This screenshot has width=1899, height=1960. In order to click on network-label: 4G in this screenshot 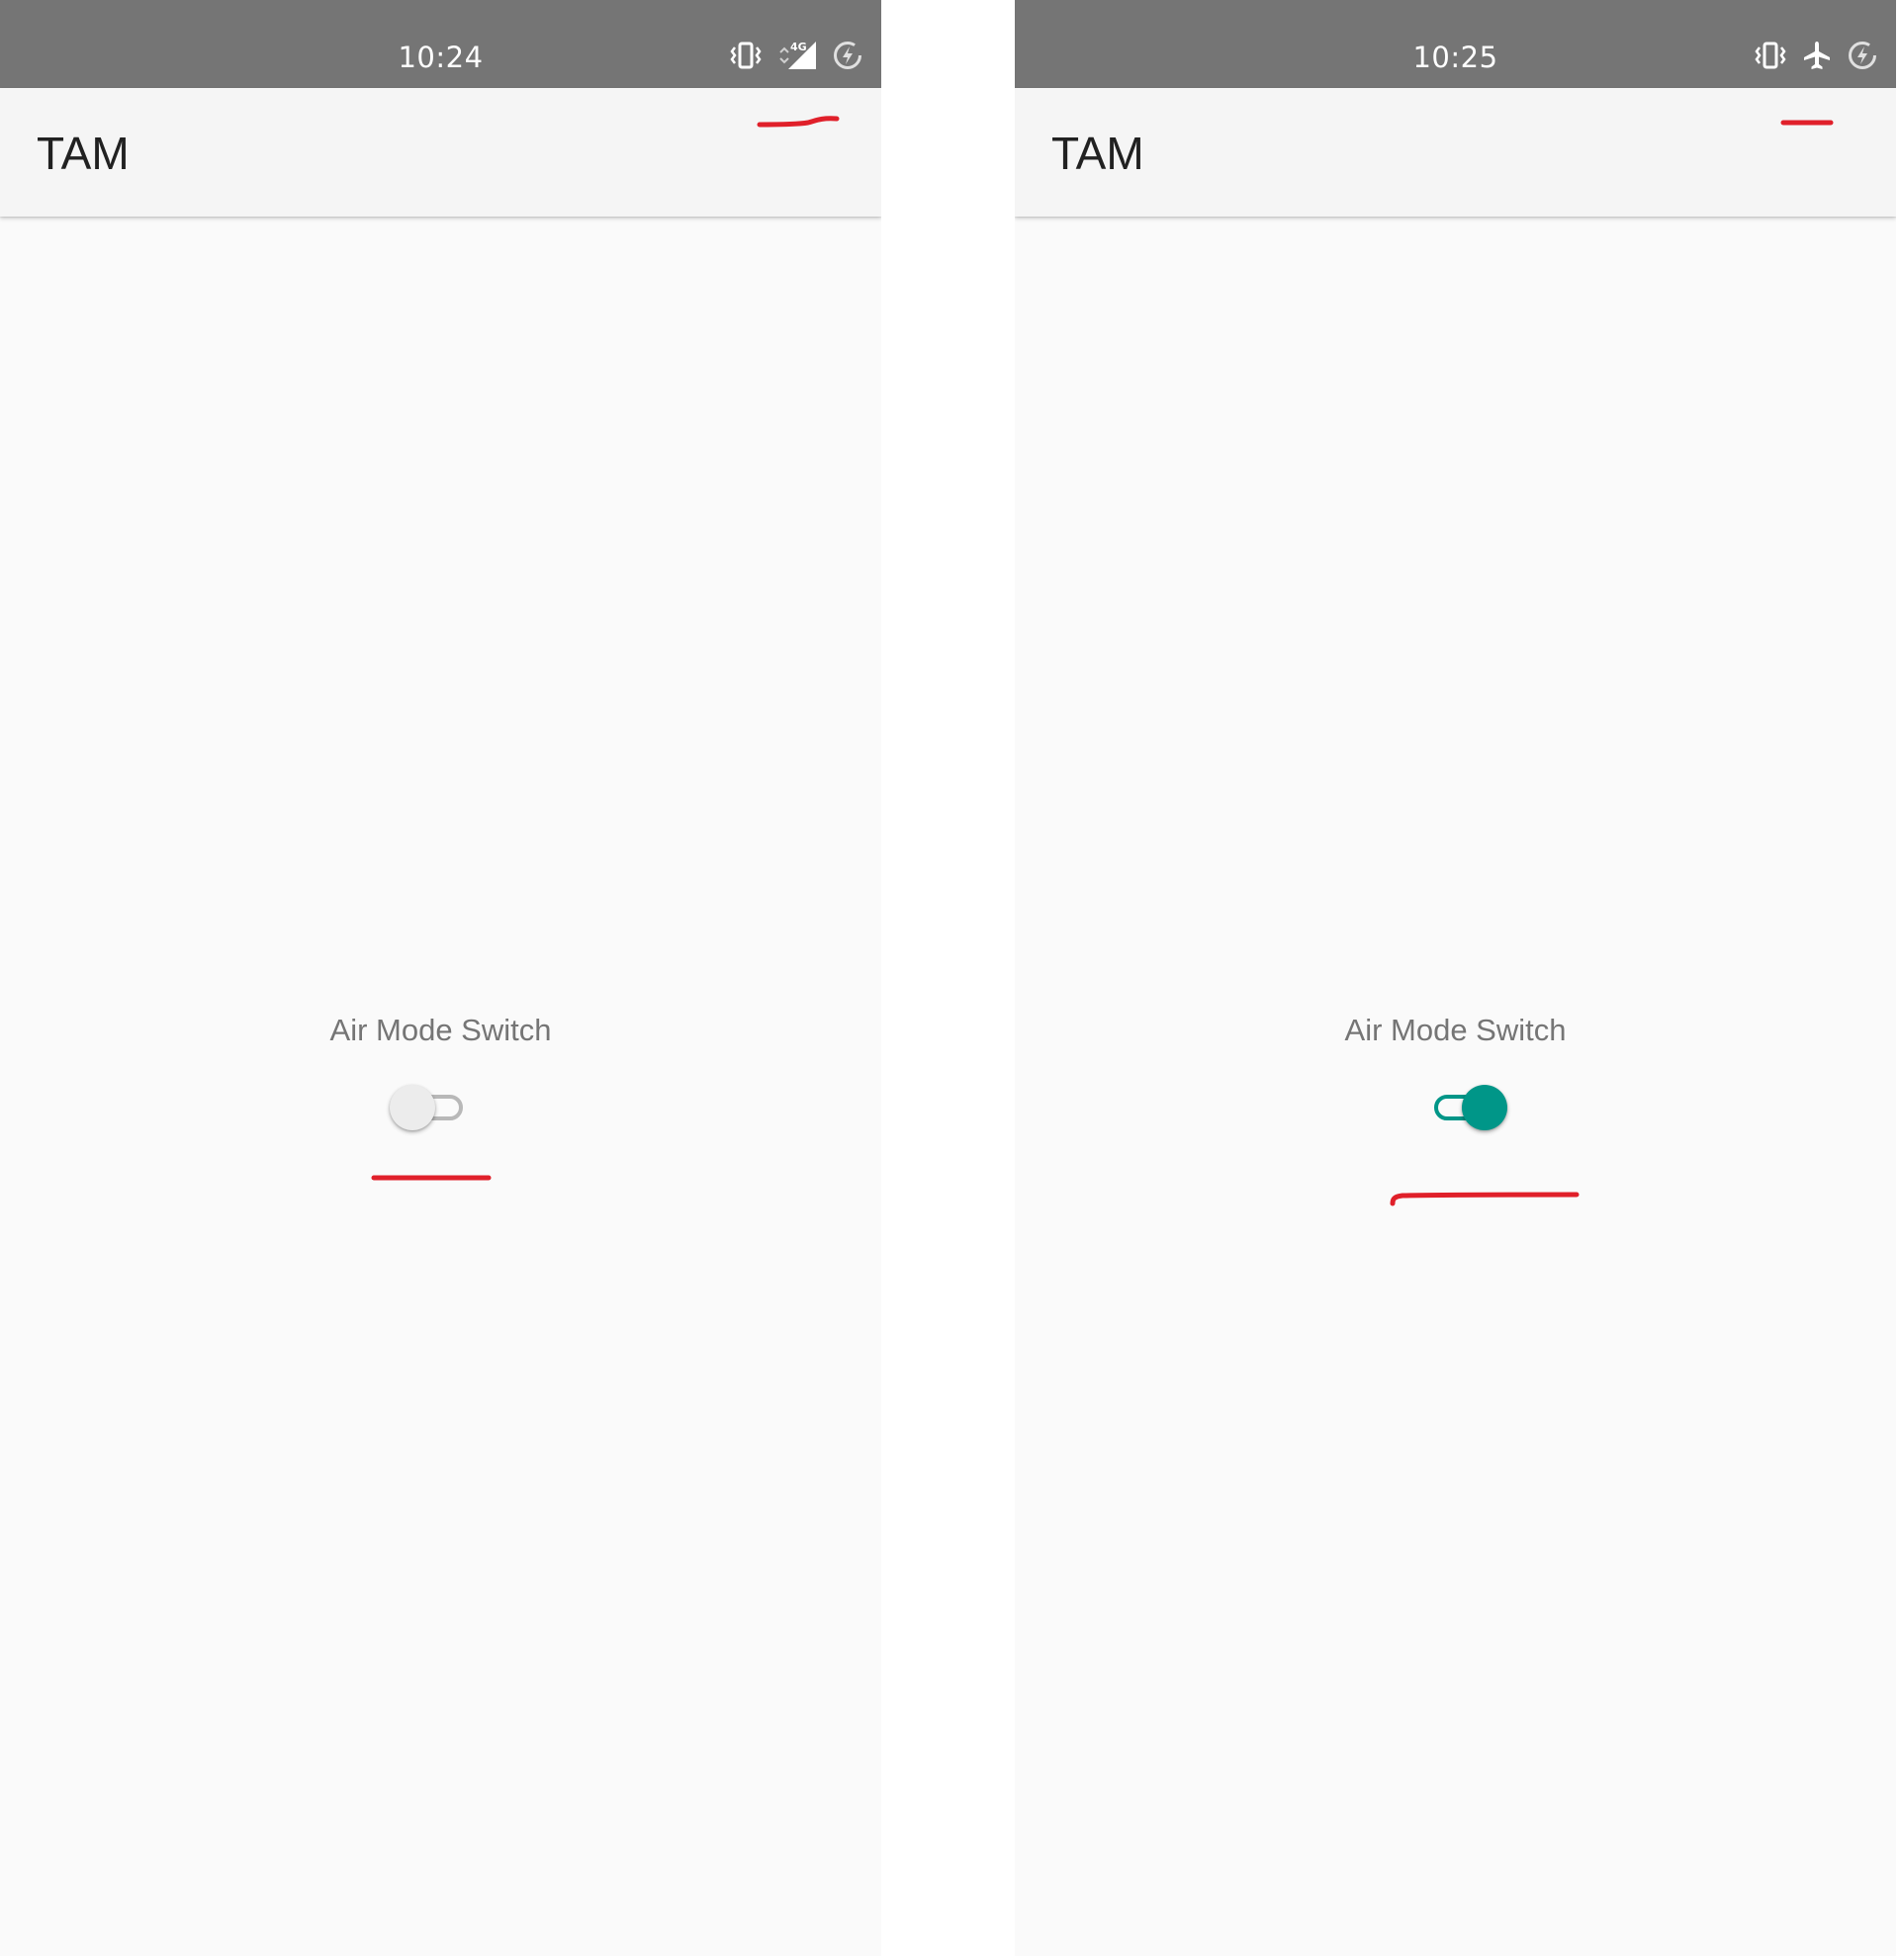, I will do `click(798, 47)`.